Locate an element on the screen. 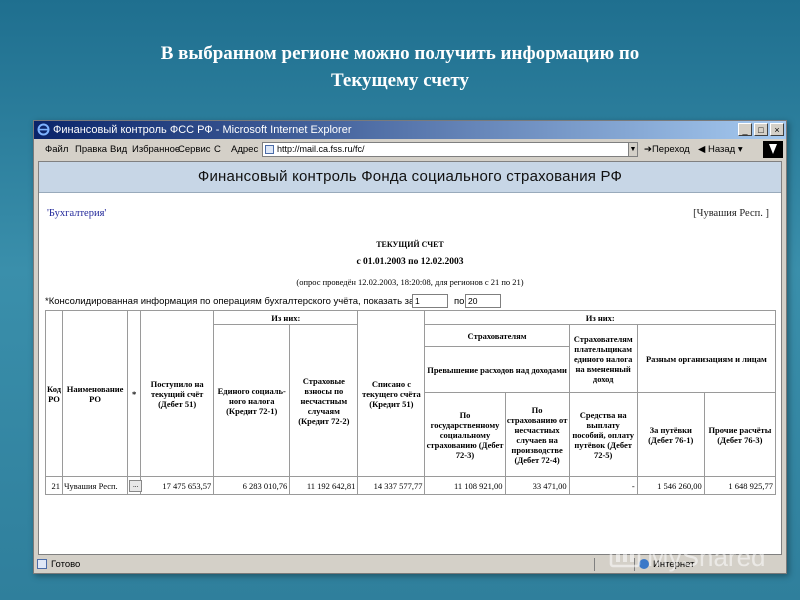 The width and height of the screenshot is (800, 600). cell-name: Чувашия Респ. is located at coordinates (95, 485).